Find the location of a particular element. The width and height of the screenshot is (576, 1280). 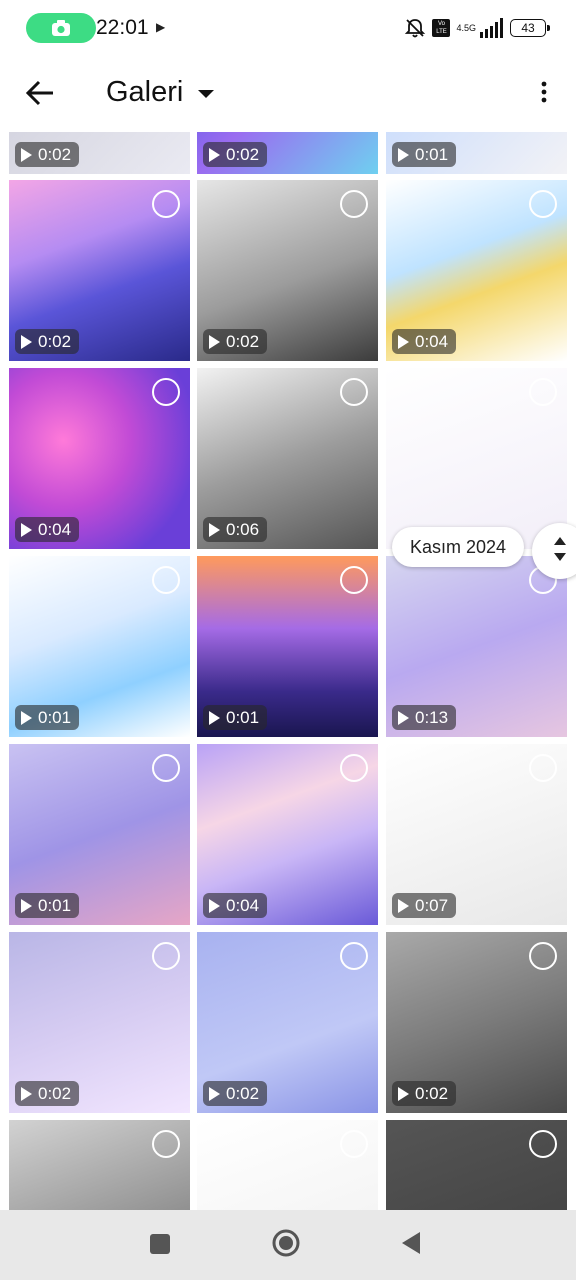

battery-icon: 43 is located at coordinates (530, 28).